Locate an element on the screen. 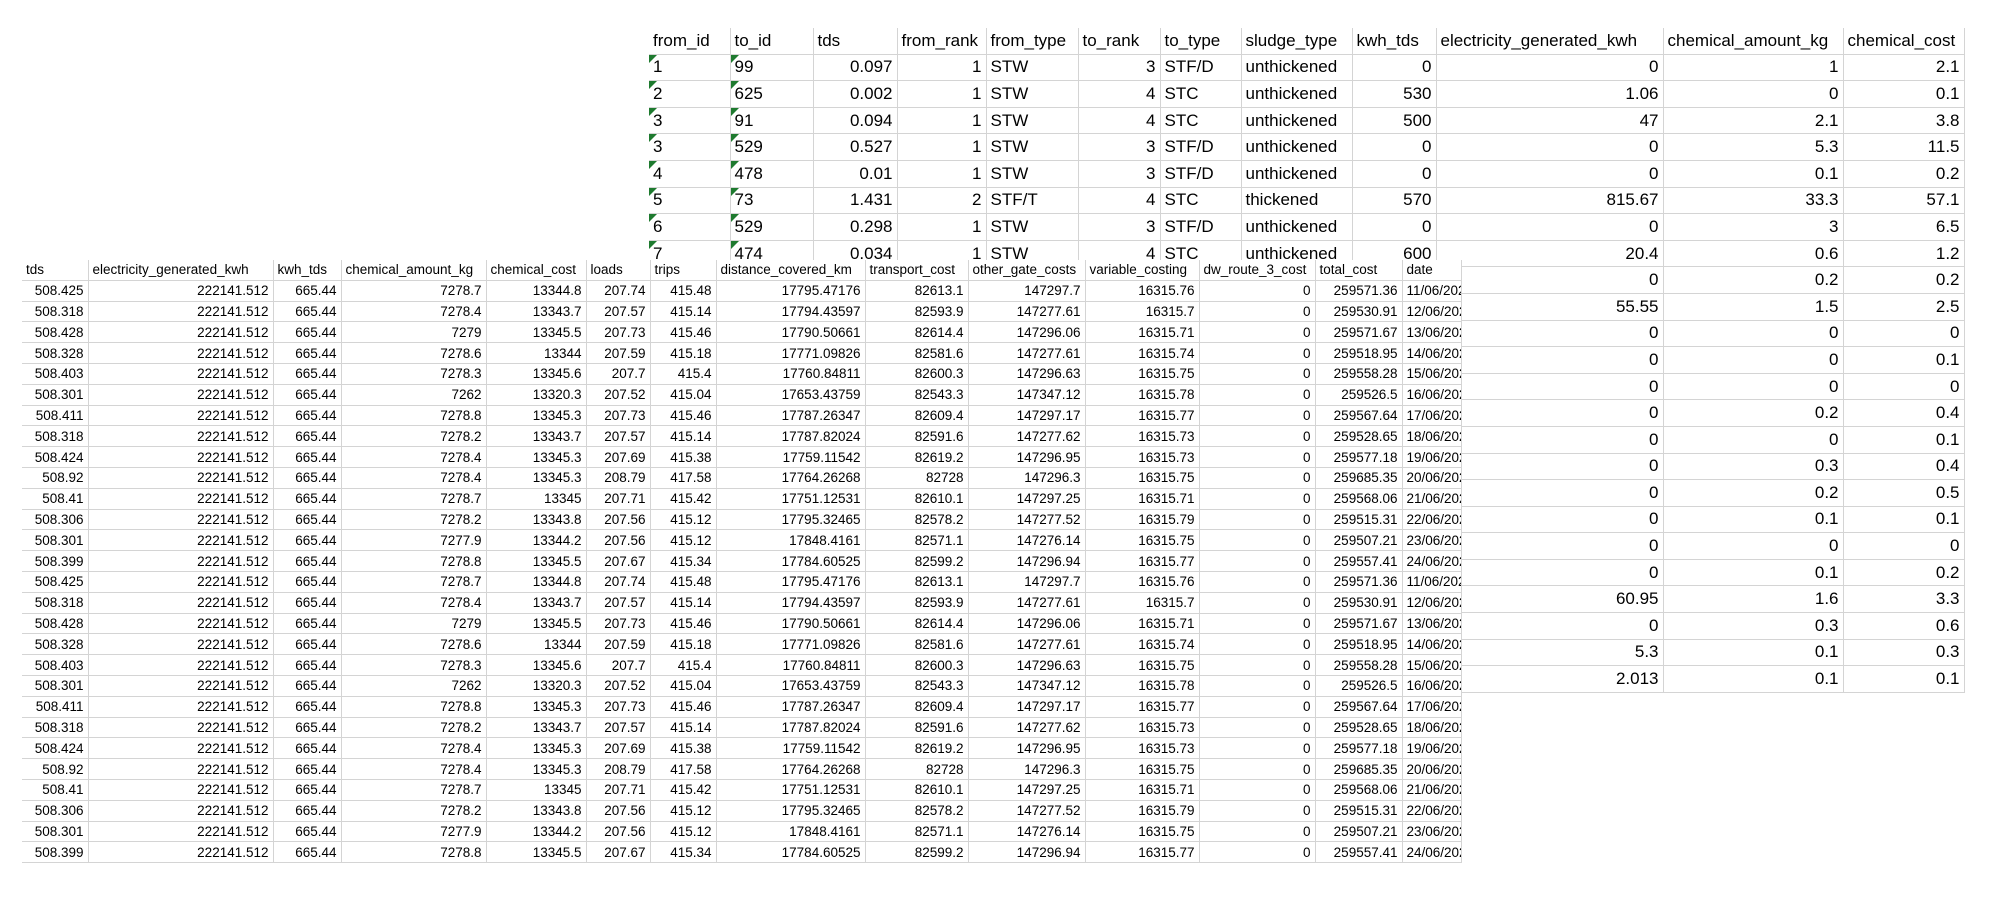  table-cell: 415.04 is located at coordinates (683, 395).